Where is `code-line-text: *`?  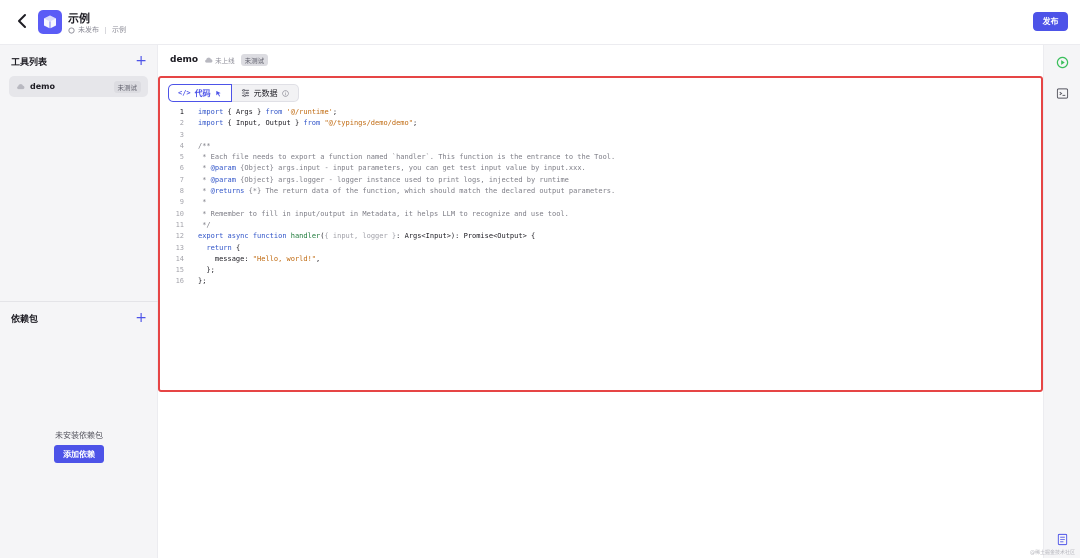 code-line-text: * is located at coordinates (202, 202).